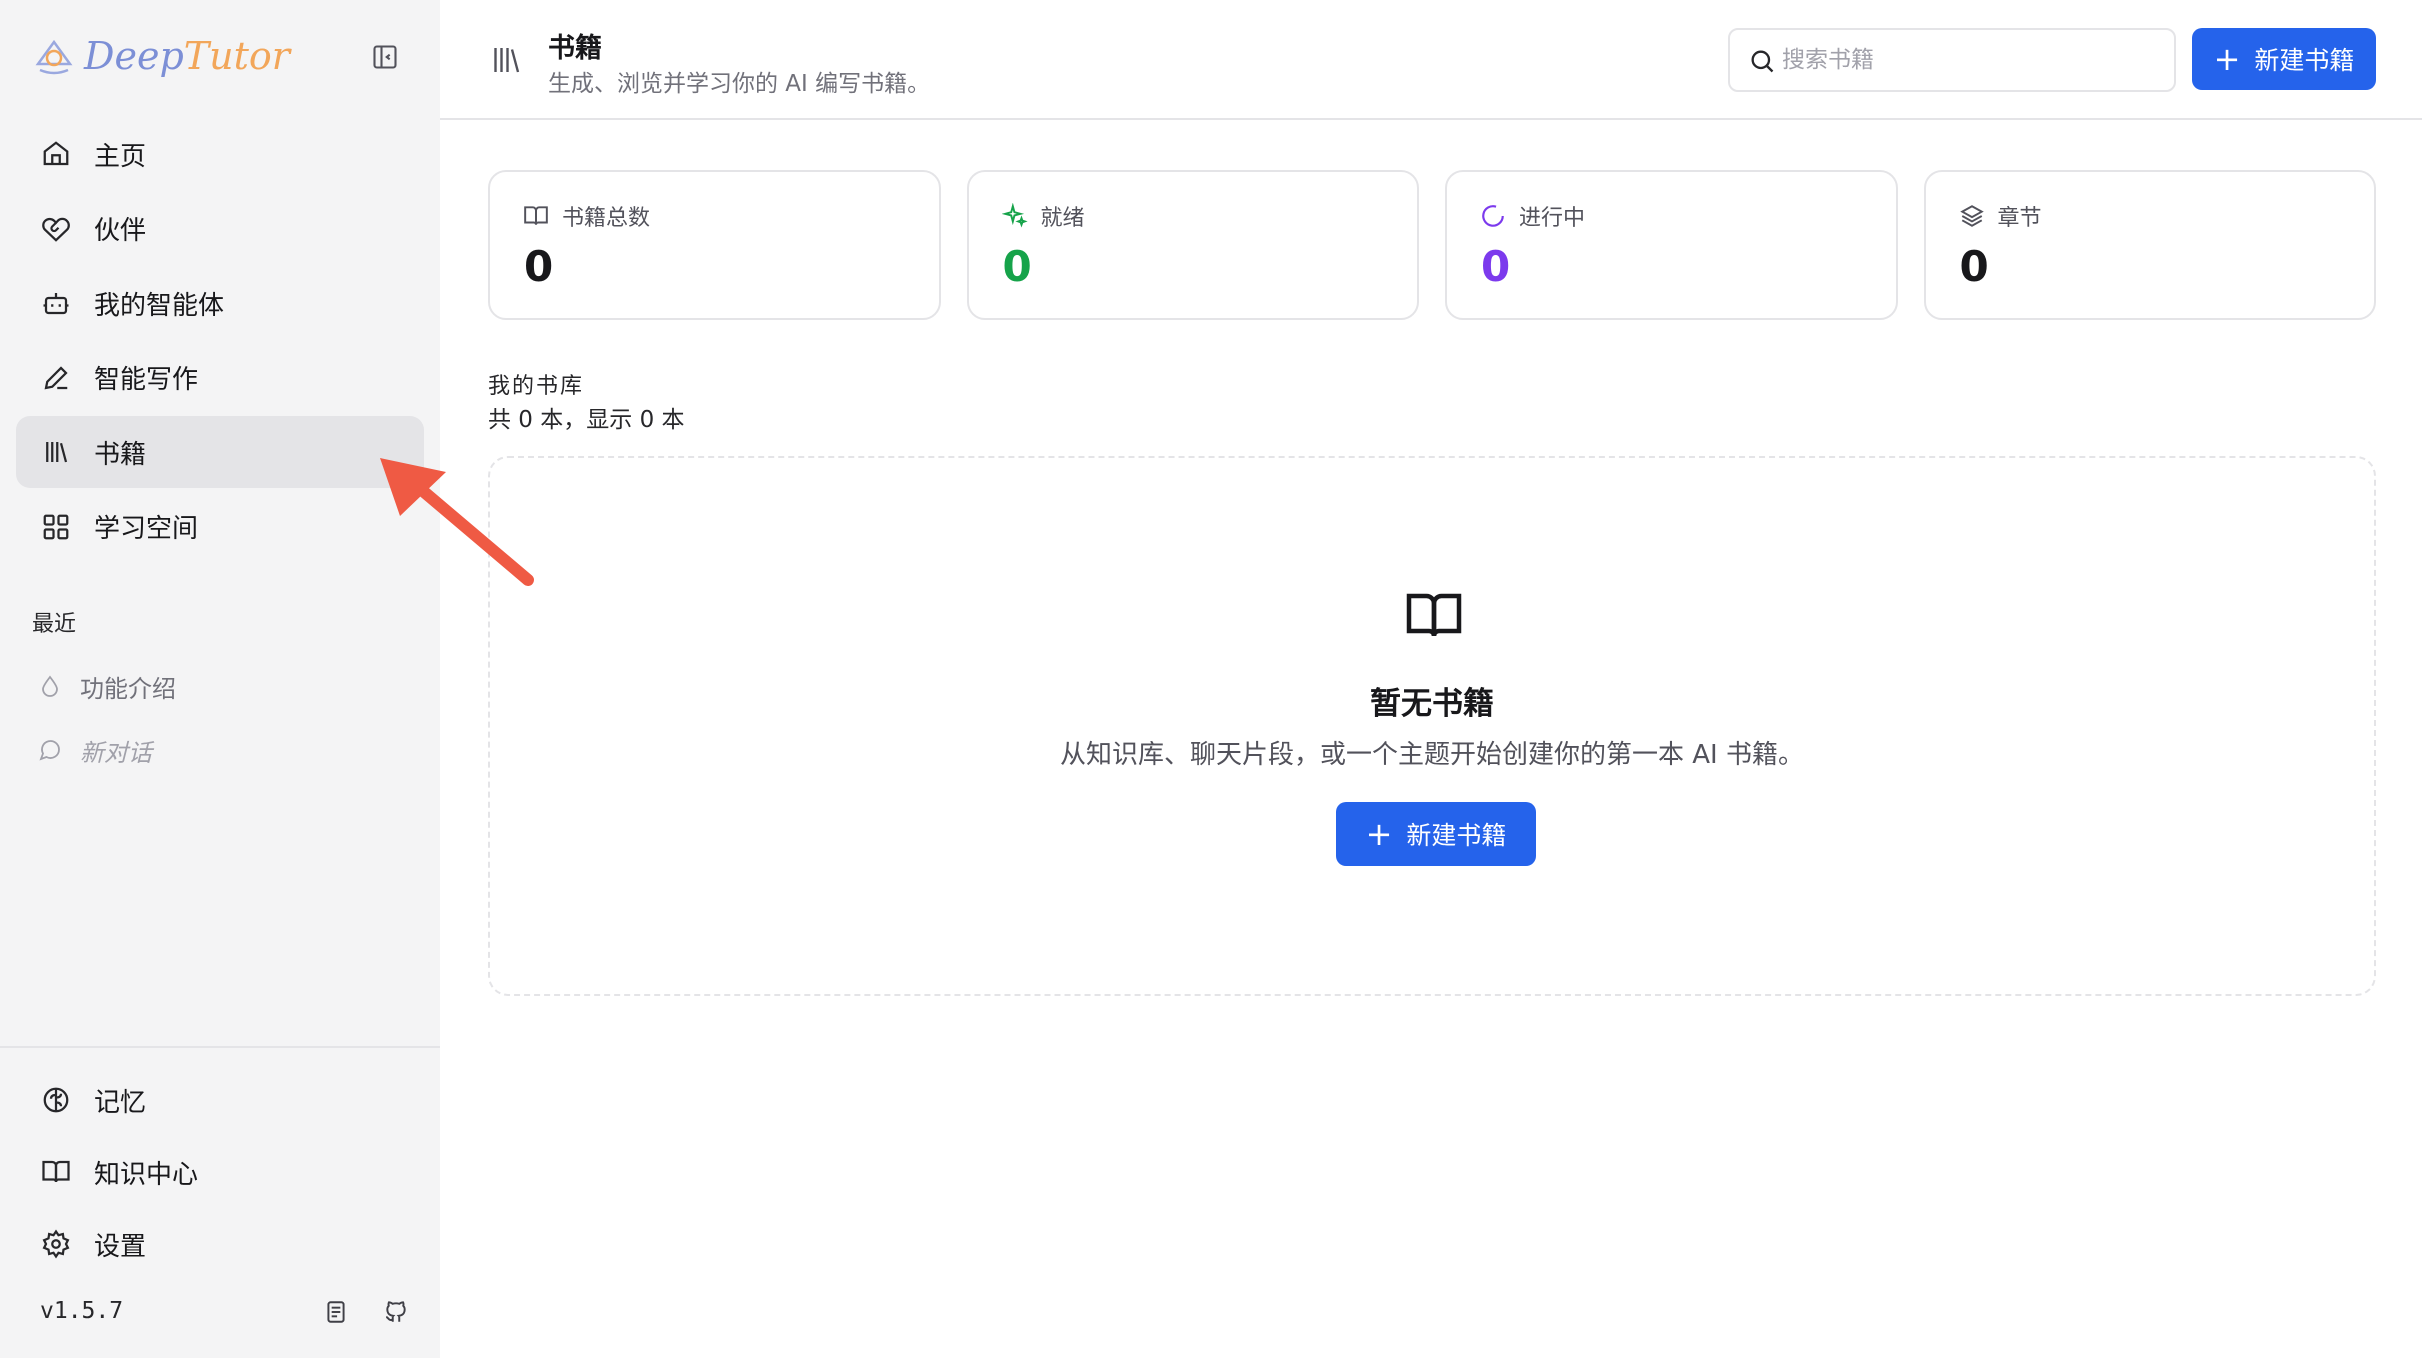  I want to click on sidebar-item-my-agents: 我的智能体, so click(220, 303).